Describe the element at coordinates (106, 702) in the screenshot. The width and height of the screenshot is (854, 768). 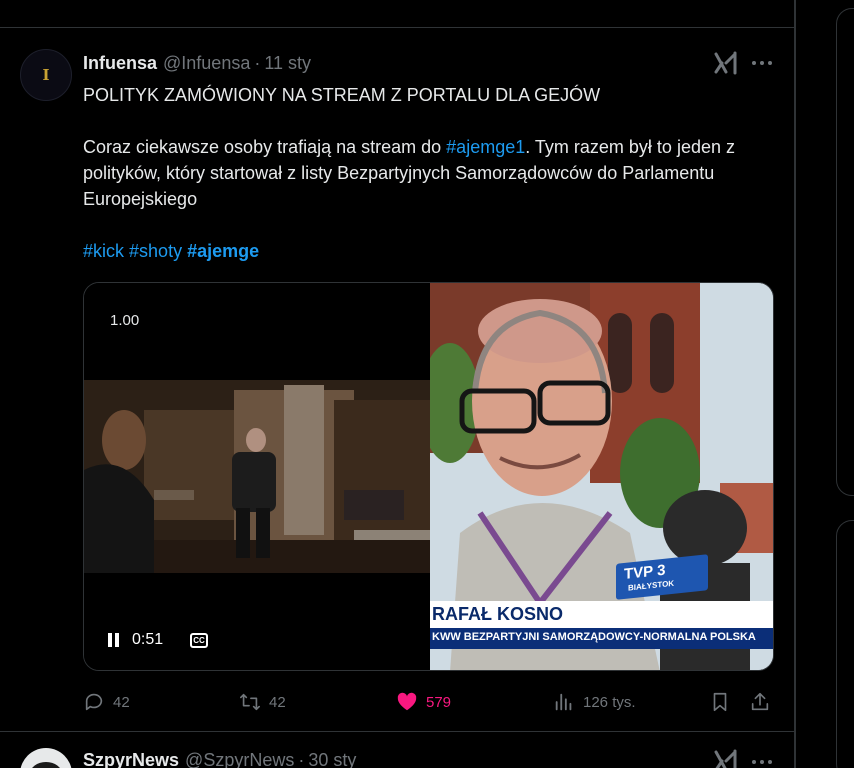
I see `reply-button: 42` at that location.